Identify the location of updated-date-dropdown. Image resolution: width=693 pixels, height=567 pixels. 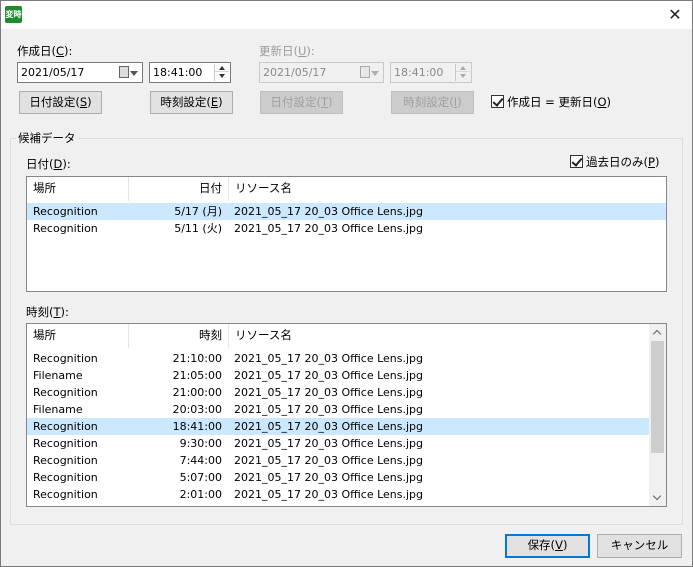
(370, 72).